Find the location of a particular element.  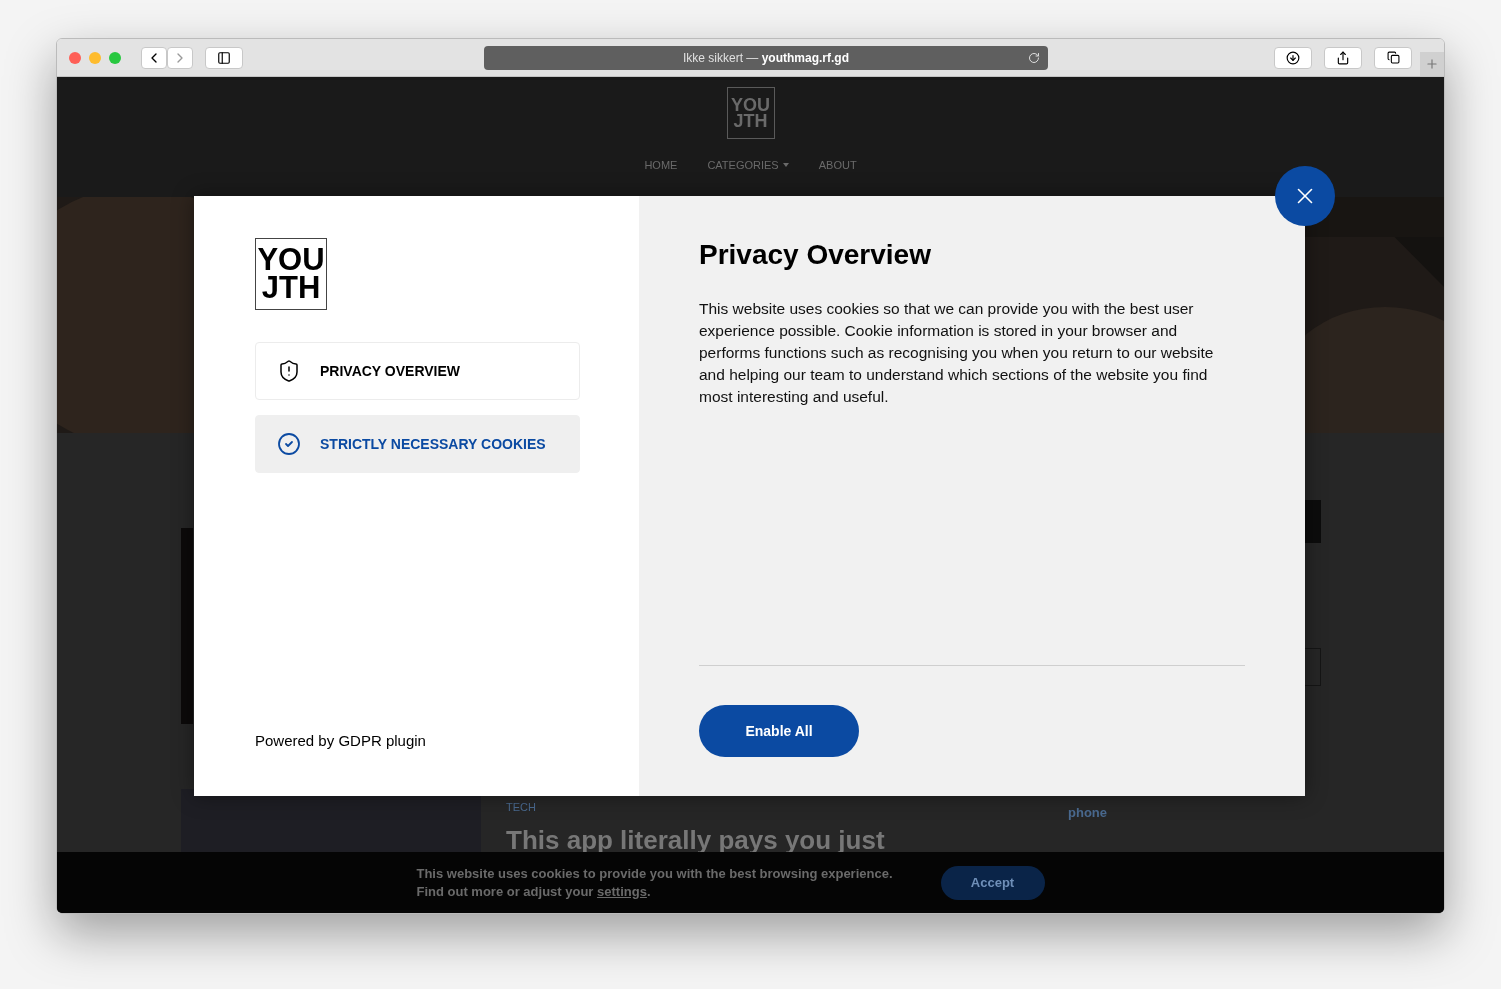

tabs-icon is located at coordinates (1393, 57).